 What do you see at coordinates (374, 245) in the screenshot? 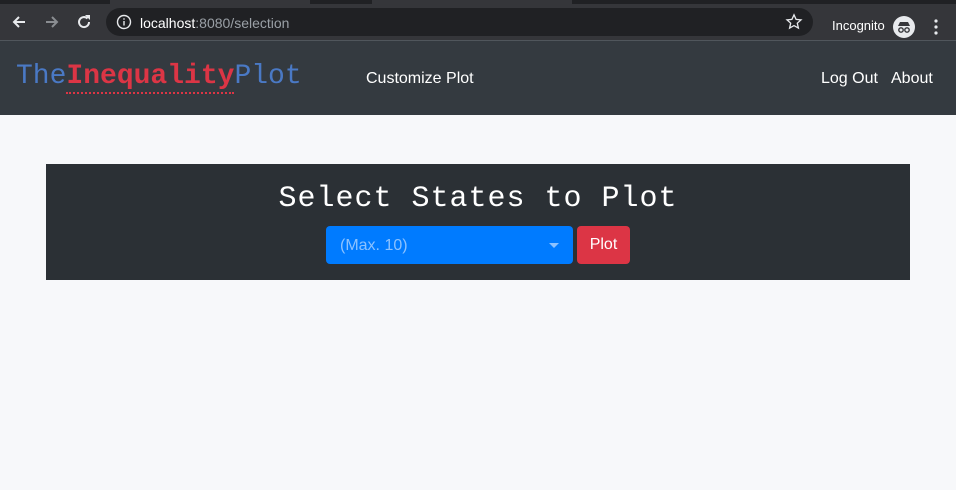
I see `state-select-placeholder: (Max. 10)` at bounding box center [374, 245].